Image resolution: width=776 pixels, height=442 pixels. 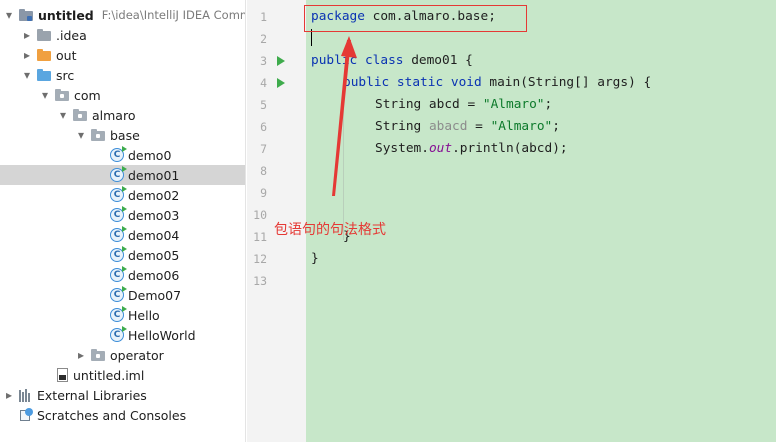 What do you see at coordinates (122, 95) in the screenshot?
I see `tree-item-com: ▾ com` at bounding box center [122, 95].